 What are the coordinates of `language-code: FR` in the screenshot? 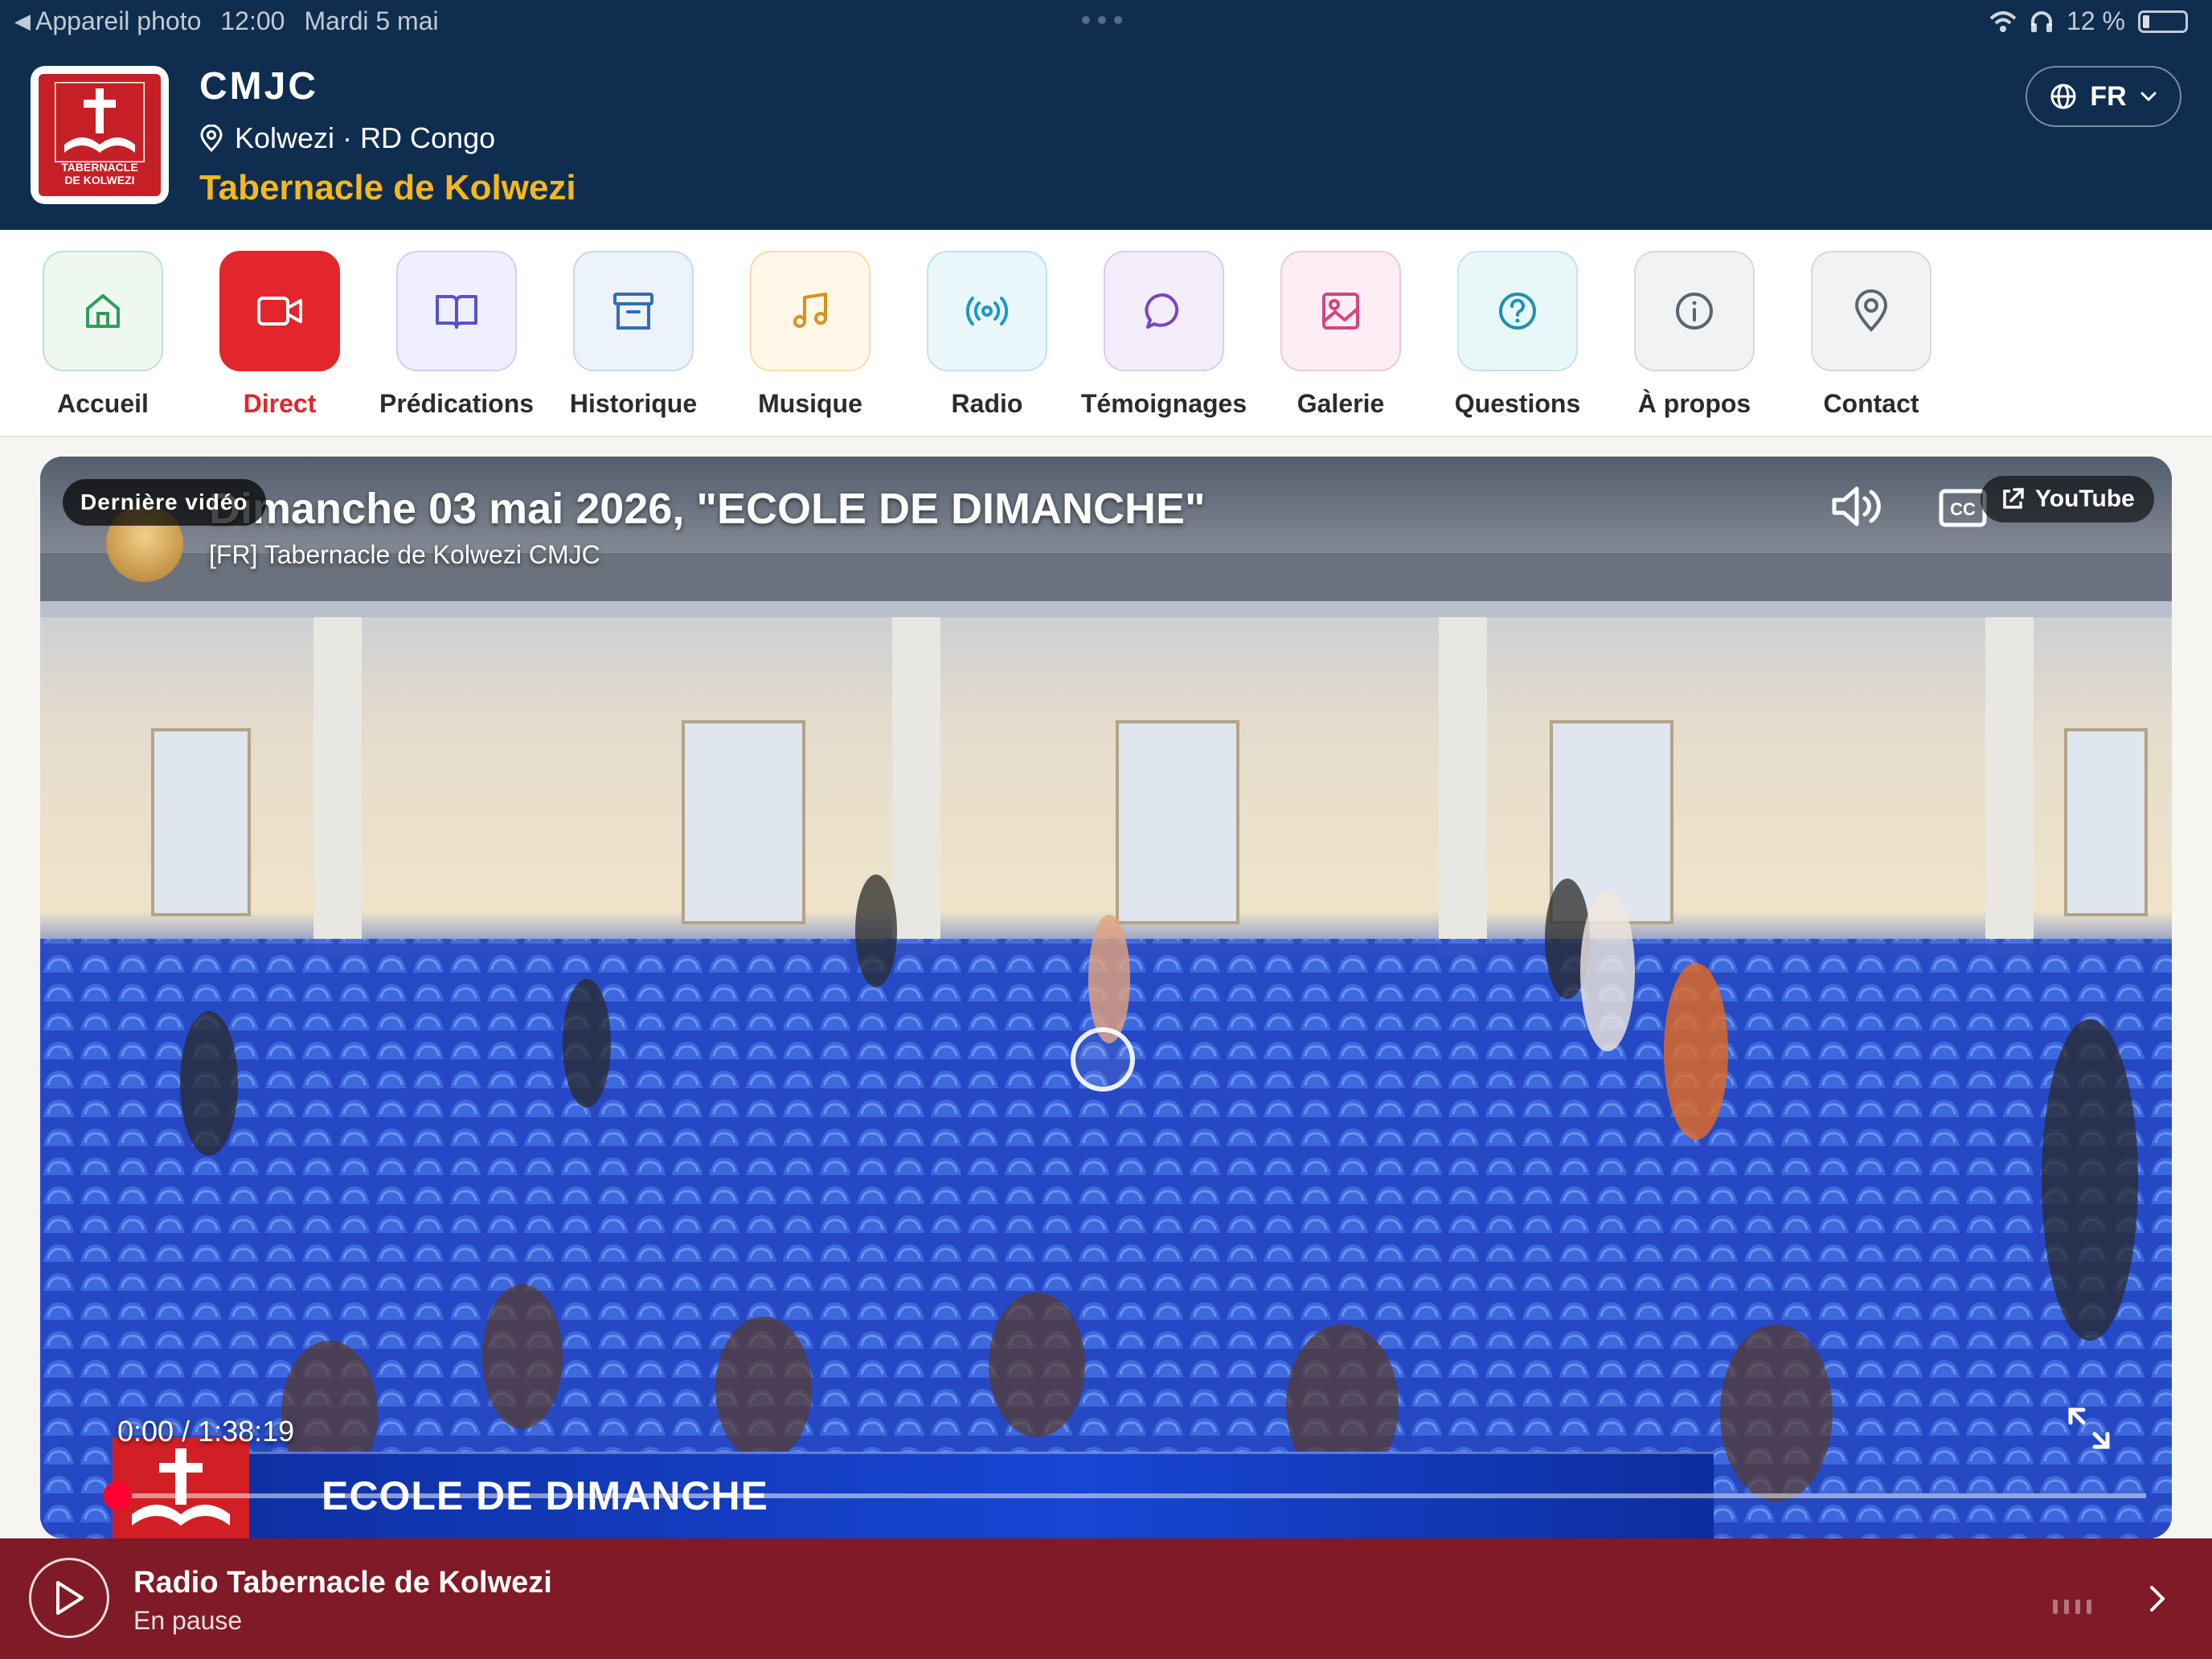 It's located at (2108, 96).